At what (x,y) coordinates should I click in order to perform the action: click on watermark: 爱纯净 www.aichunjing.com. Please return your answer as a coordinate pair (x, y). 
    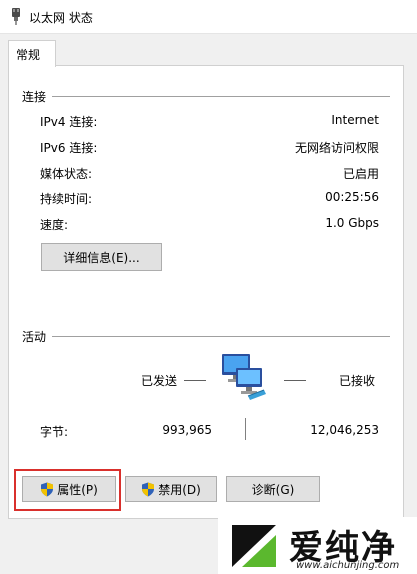
    Looking at the image, I should click on (317, 545).